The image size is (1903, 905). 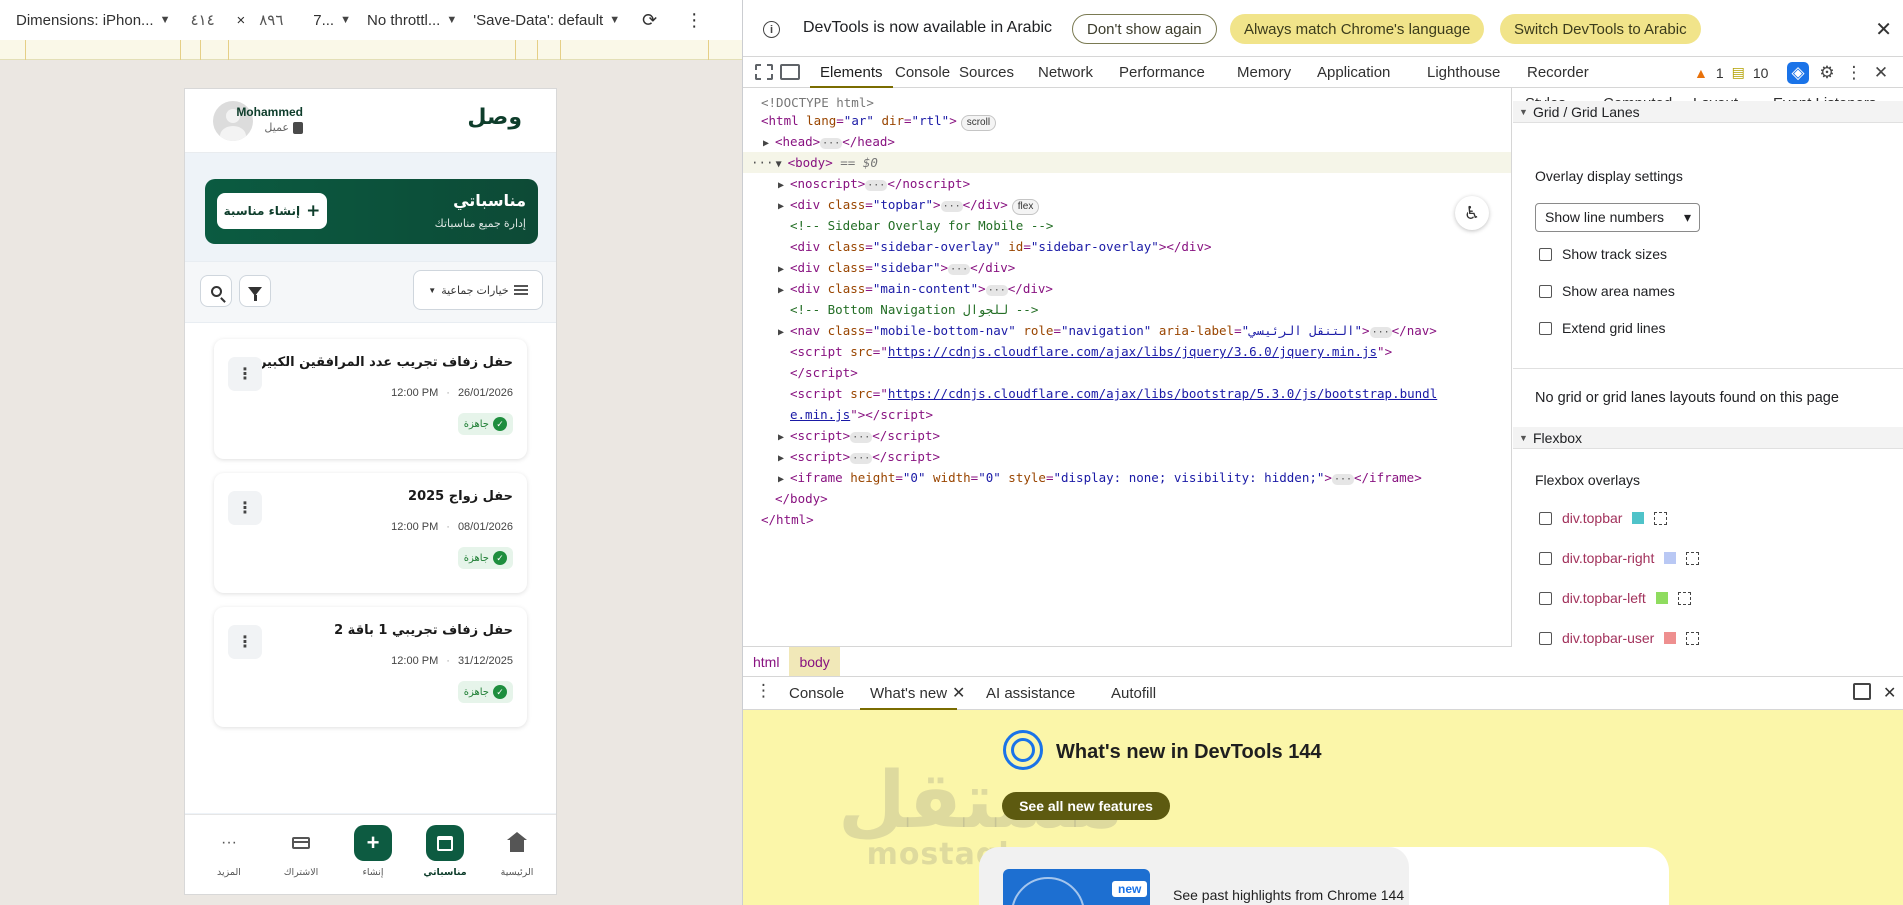 What do you see at coordinates (978, 123) in the screenshot?
I see `scroll-badge: scroll` at bounding box center [978, 123].